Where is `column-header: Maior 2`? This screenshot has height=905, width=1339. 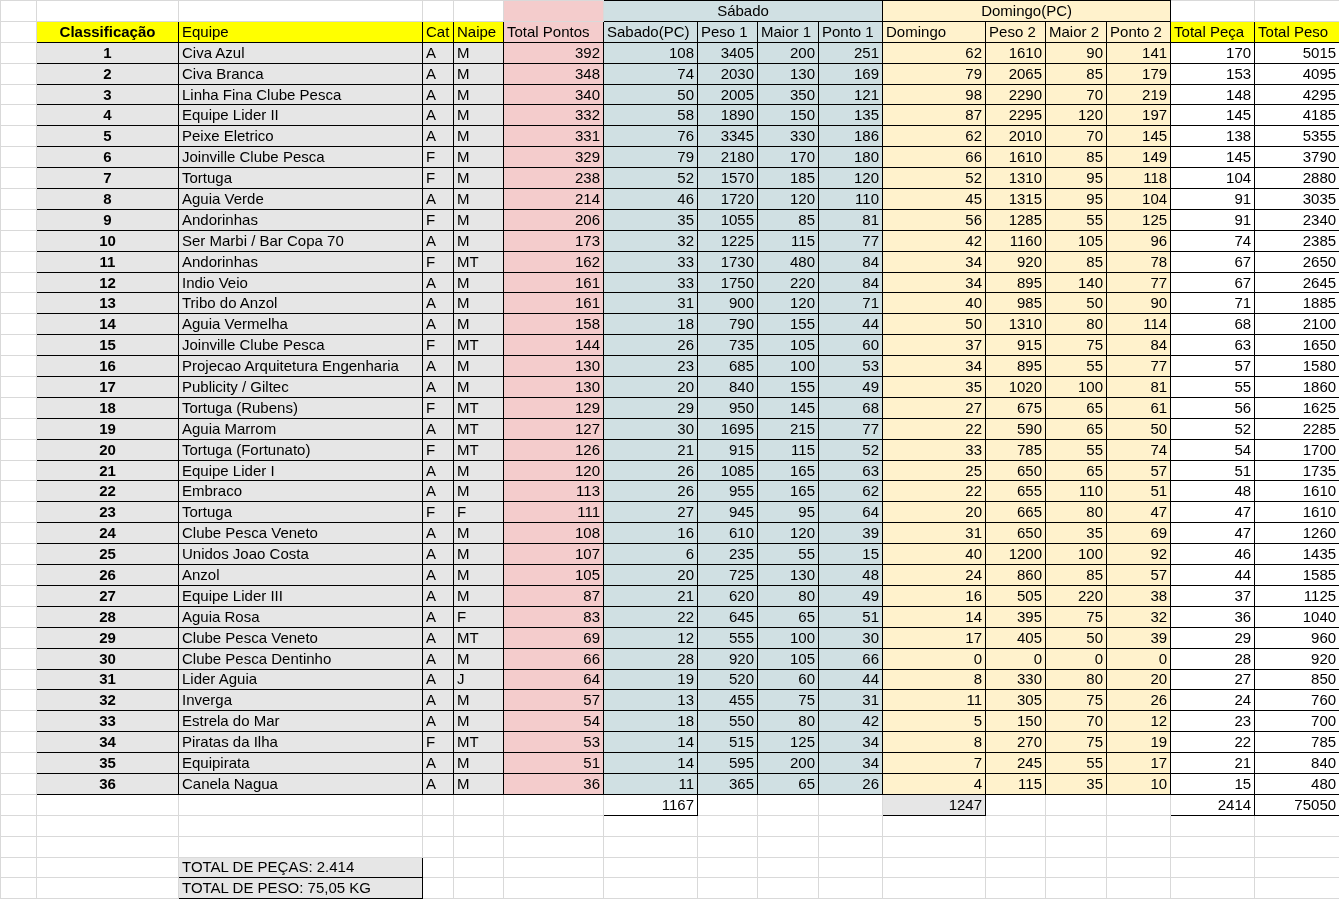
column-header: Maior 2 is located at coordinates (1076, 32).